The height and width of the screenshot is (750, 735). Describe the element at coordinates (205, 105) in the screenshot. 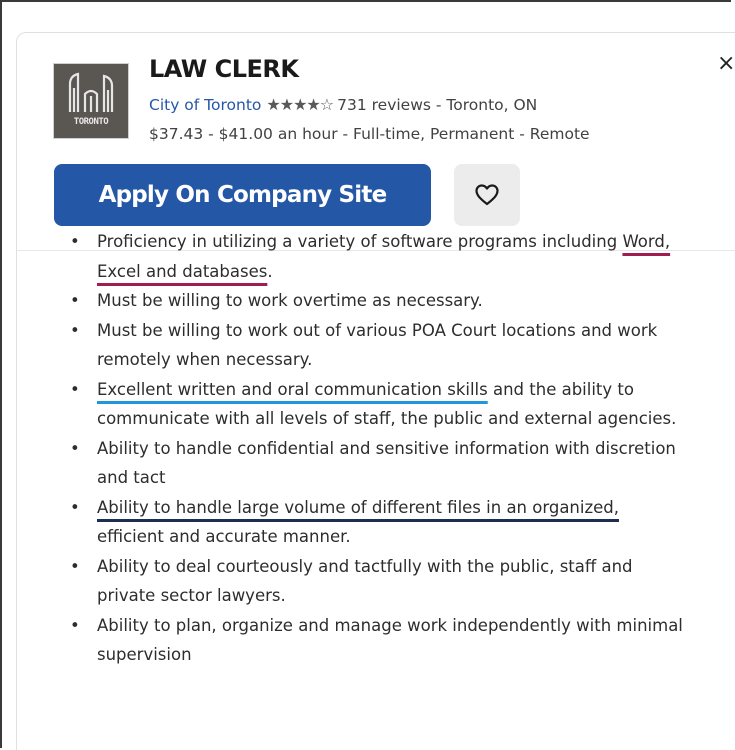

I see `company-link: City of Toronto` at that location.